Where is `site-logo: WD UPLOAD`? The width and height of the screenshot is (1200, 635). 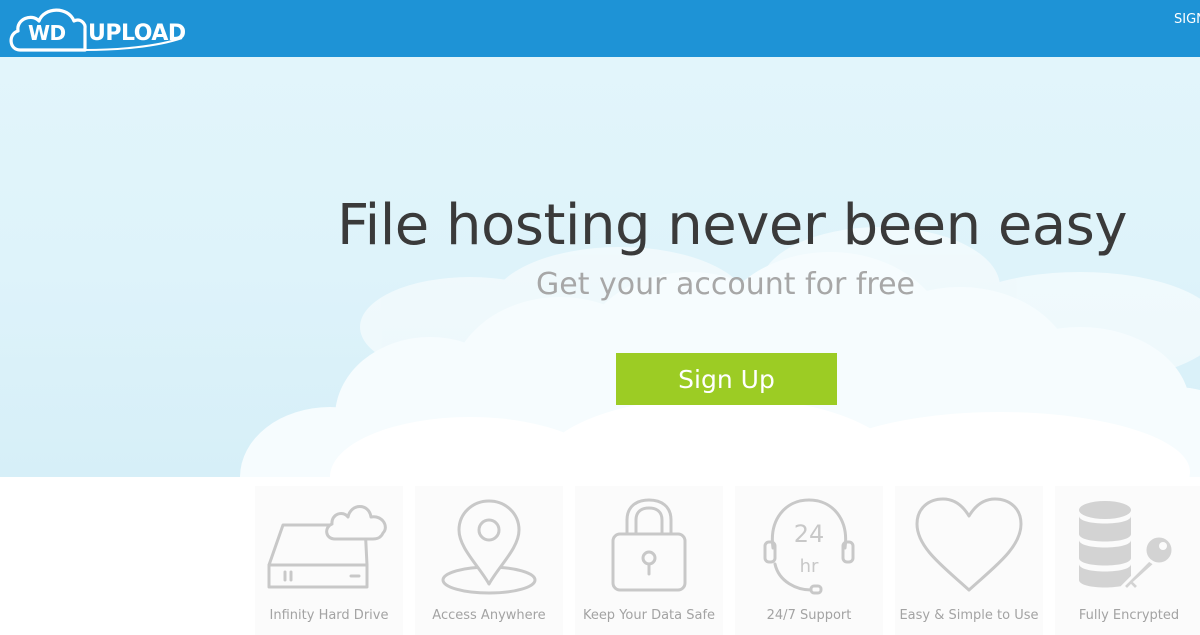
site-logo: WD UPLOAD is located at coordinates (101, 28).